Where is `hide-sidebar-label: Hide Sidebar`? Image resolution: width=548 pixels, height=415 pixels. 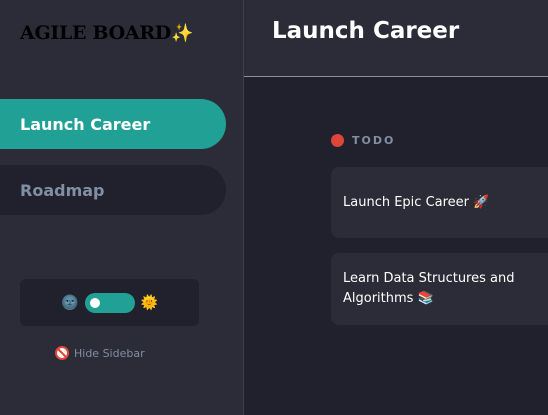 hide-sidebar-label: Hide Sidebar is located at coordinates (109, 353).